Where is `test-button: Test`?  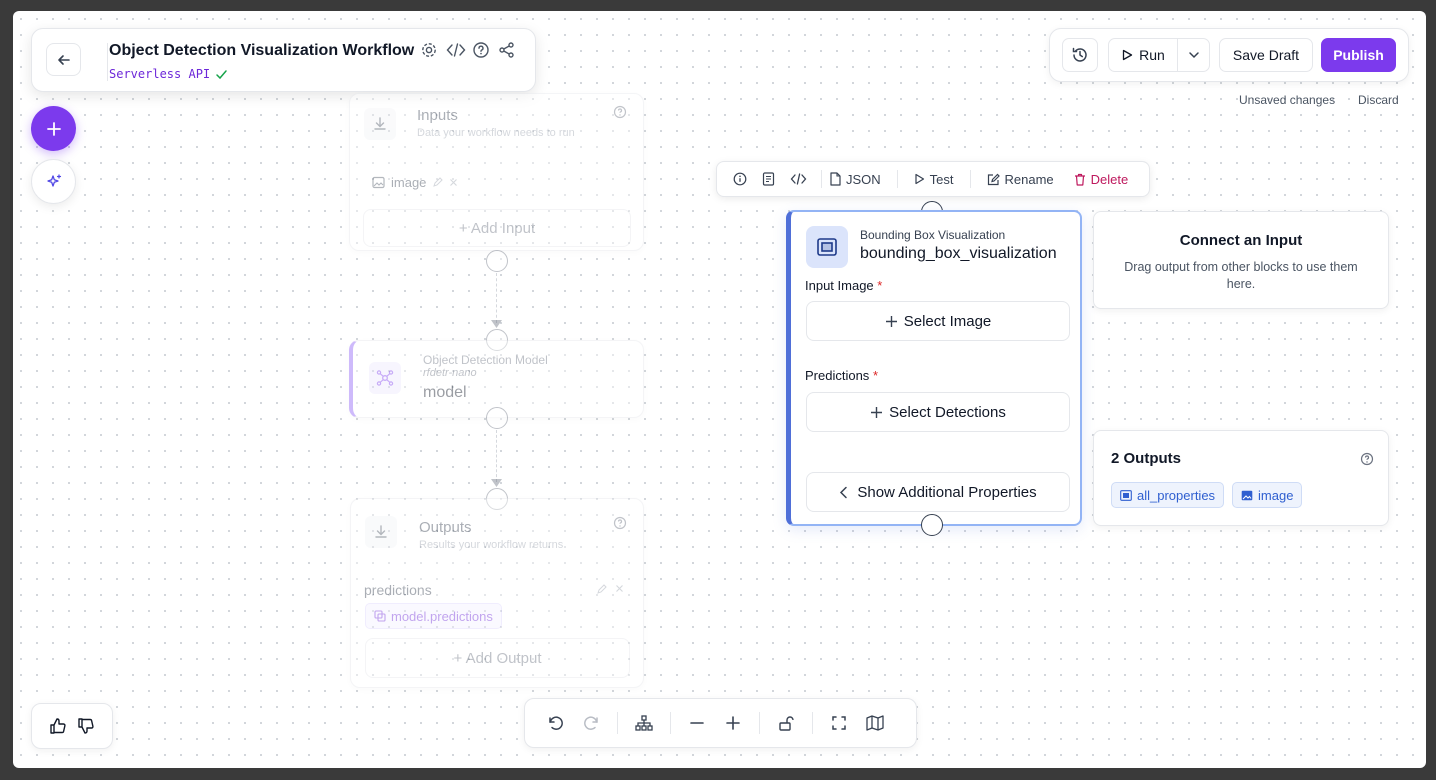
test-button: Test is located at coordinates (934, 179).